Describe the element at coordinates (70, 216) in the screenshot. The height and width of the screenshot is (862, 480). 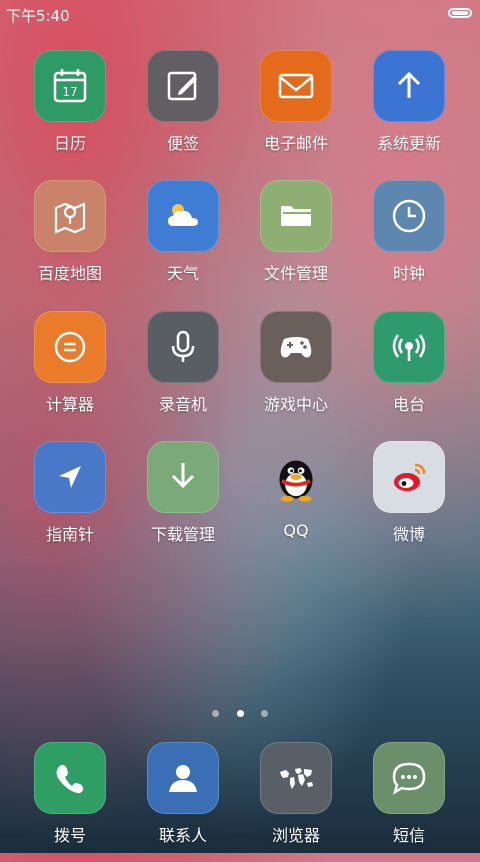
I see `map-pin-icon` at that location.